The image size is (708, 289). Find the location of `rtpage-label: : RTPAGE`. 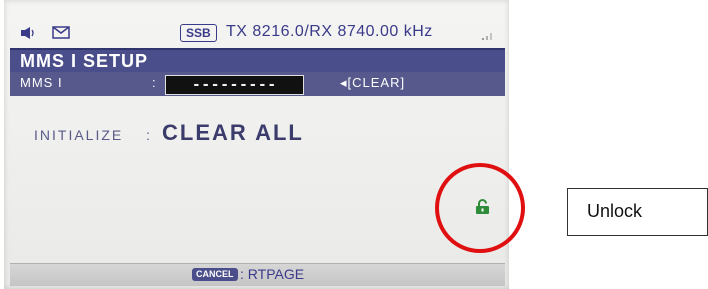

rtpage-label: : RTPAGE is located at coordinates (272, 274).